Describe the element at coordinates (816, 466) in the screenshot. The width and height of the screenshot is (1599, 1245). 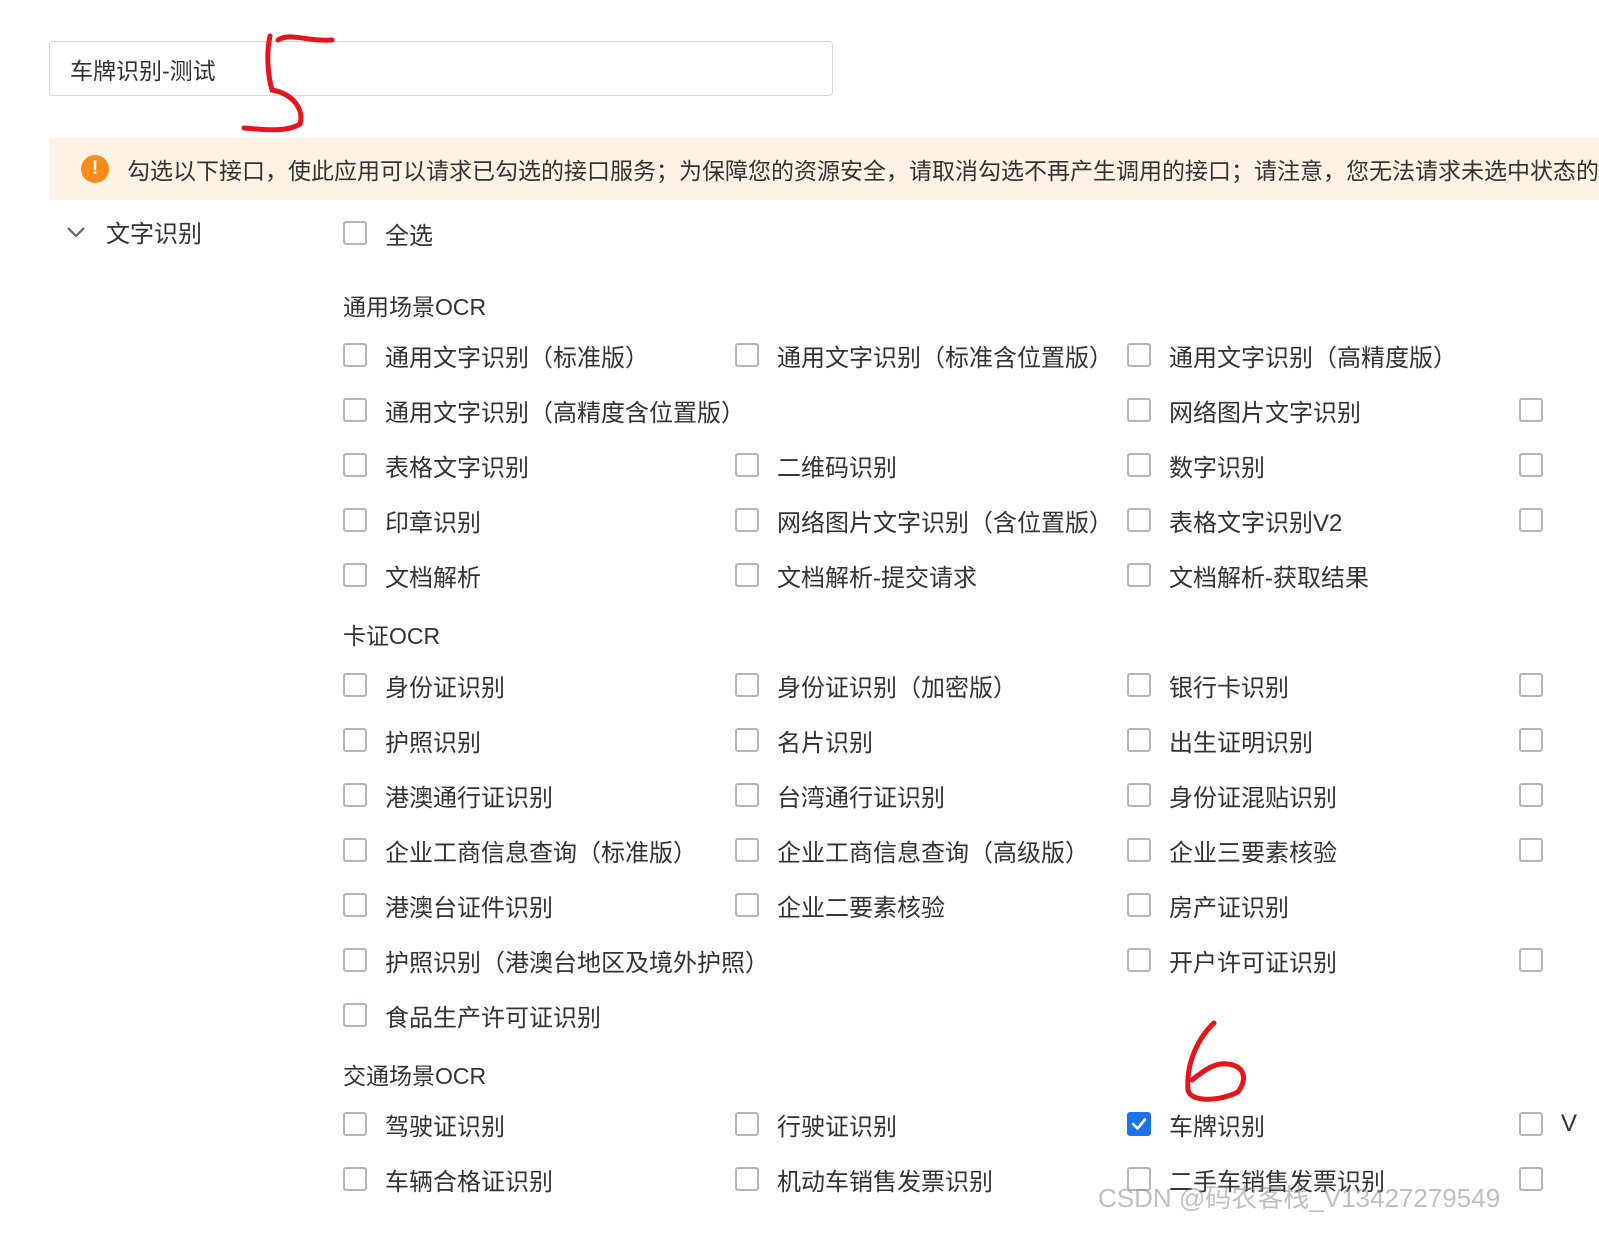
I see `api-checkbox: 二维码识别` at that location.